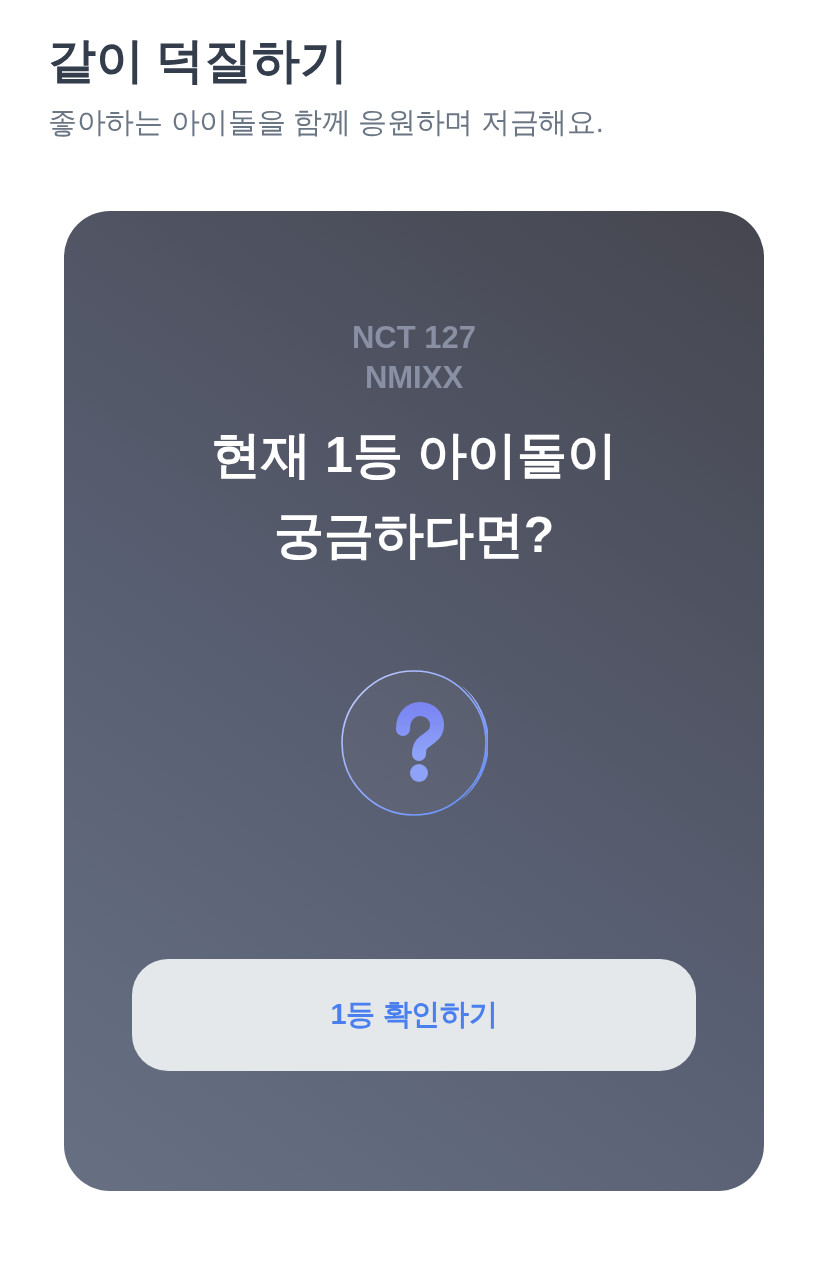 The width and height of the screenshot is (828, 1287). I want to click on idol-name: NCT 127, so click(413, 338).